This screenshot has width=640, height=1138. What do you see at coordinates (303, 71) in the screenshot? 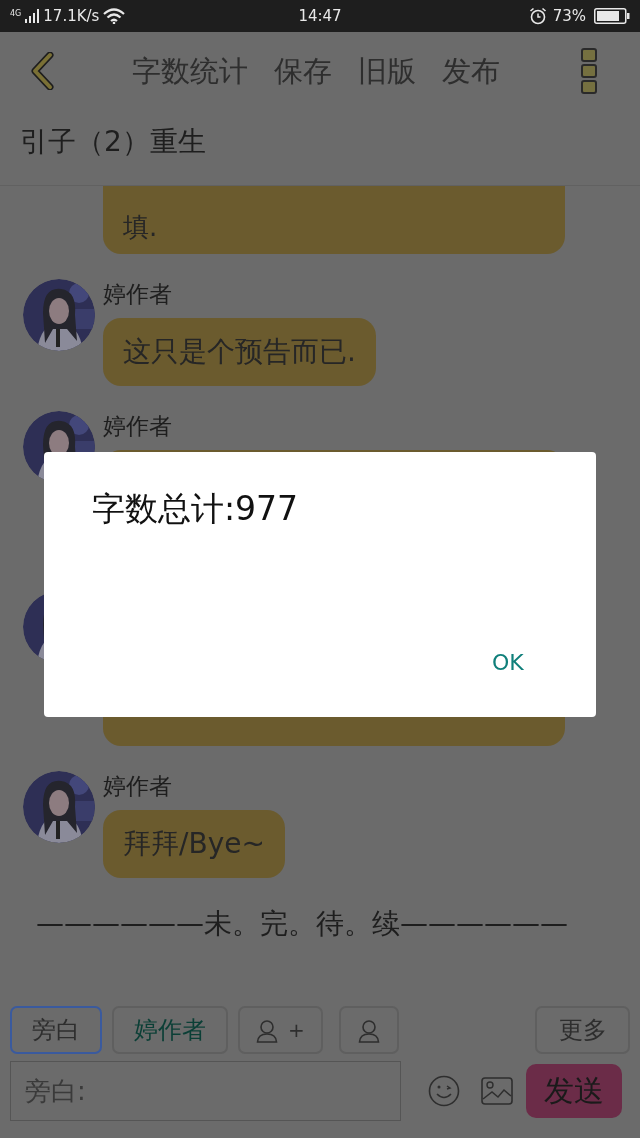
I see `toolbar-action: 保存` at bounding box center [303, 71].